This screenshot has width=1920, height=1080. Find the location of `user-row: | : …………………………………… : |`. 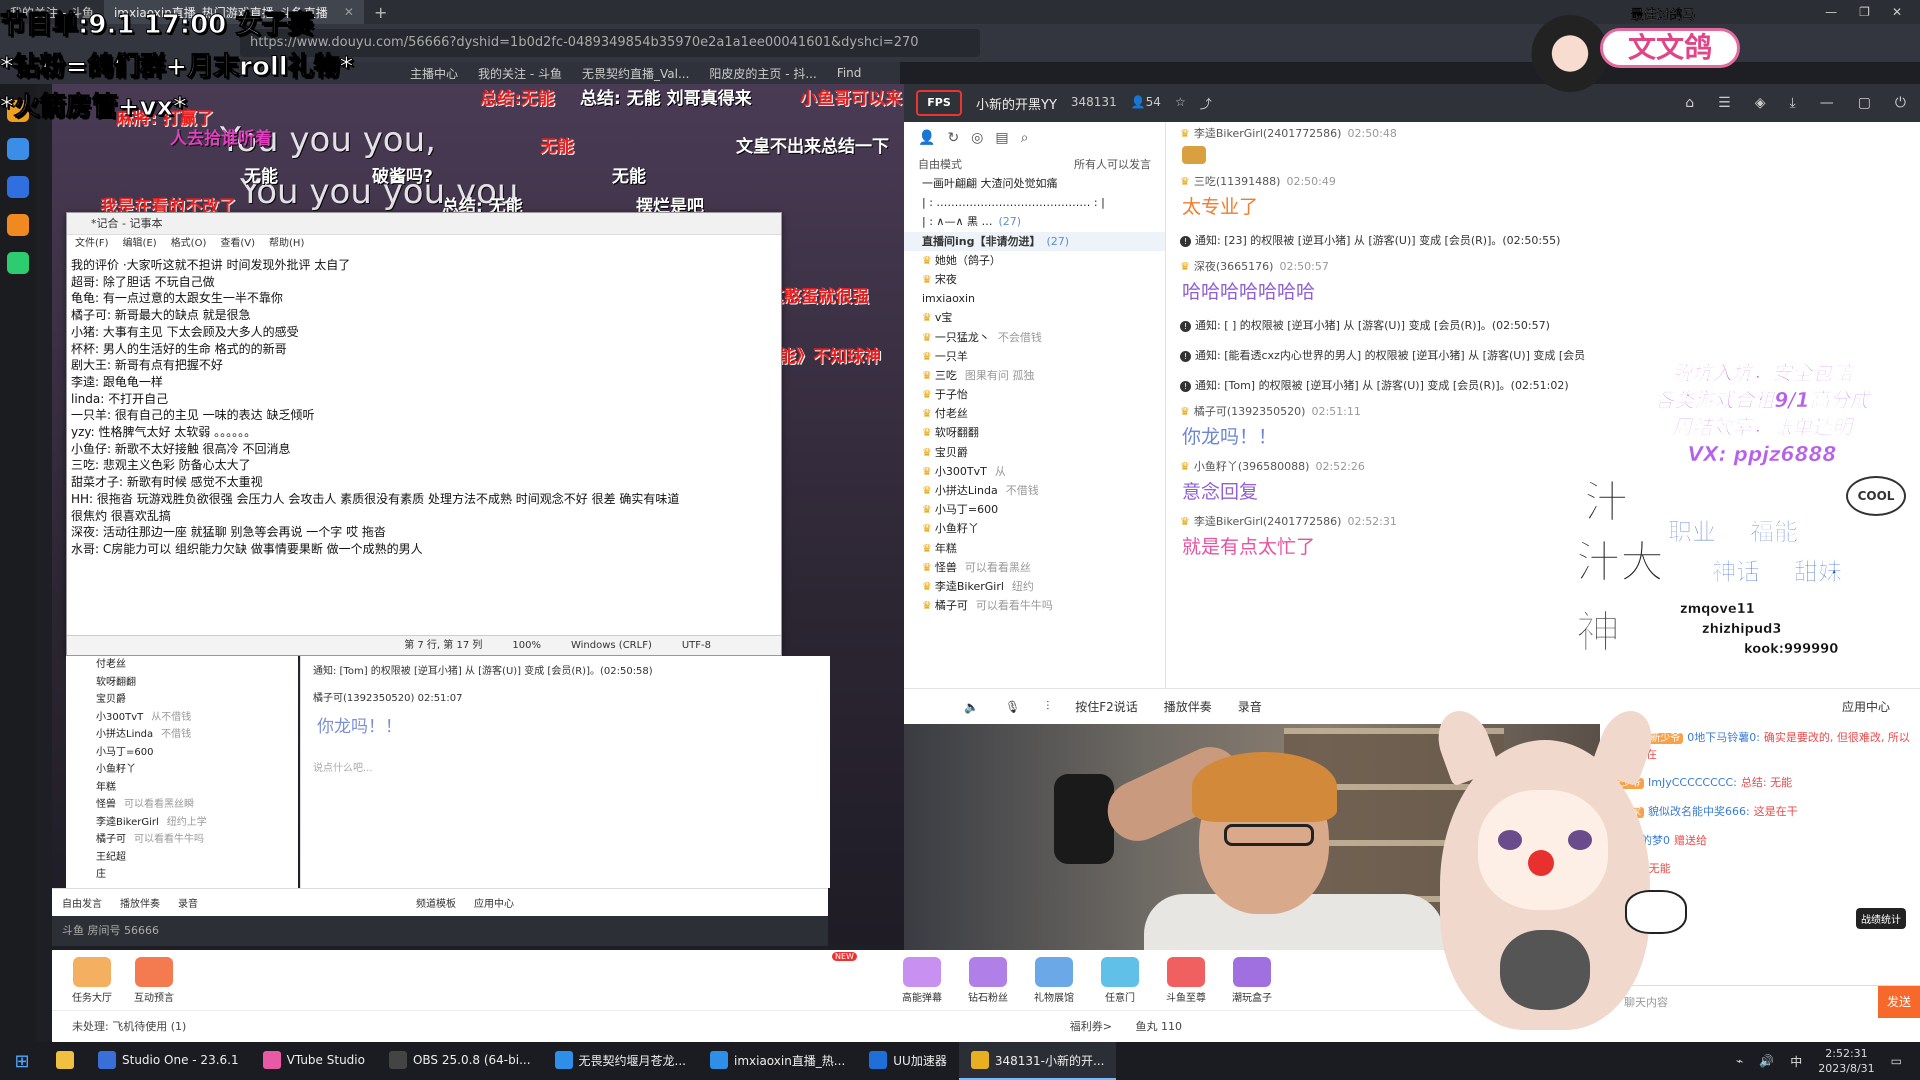

user-row: | : …………………………………… : | is located at coordinates (1034, 202).